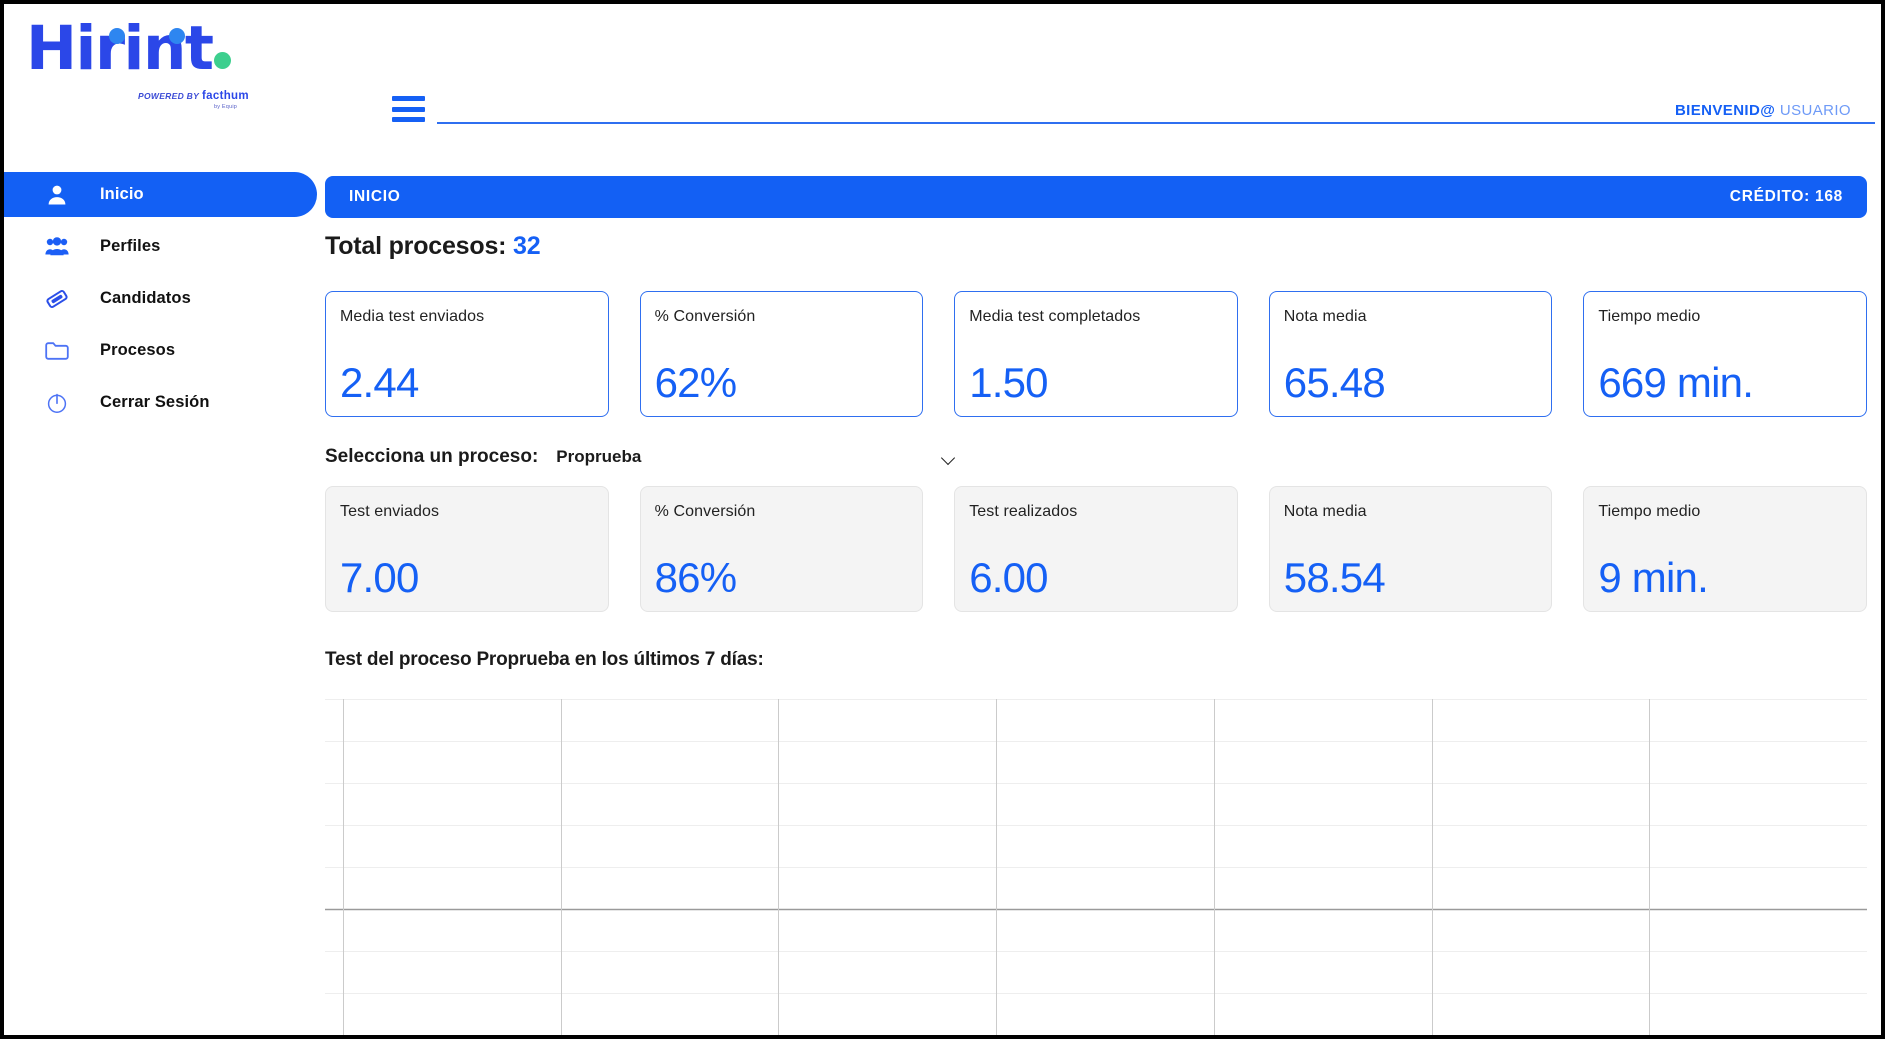  What do you see at coordinates (467, 549) in the screenshot?
I see `stat-card: Test enviados 7.00` at bounding box center [467, 549].